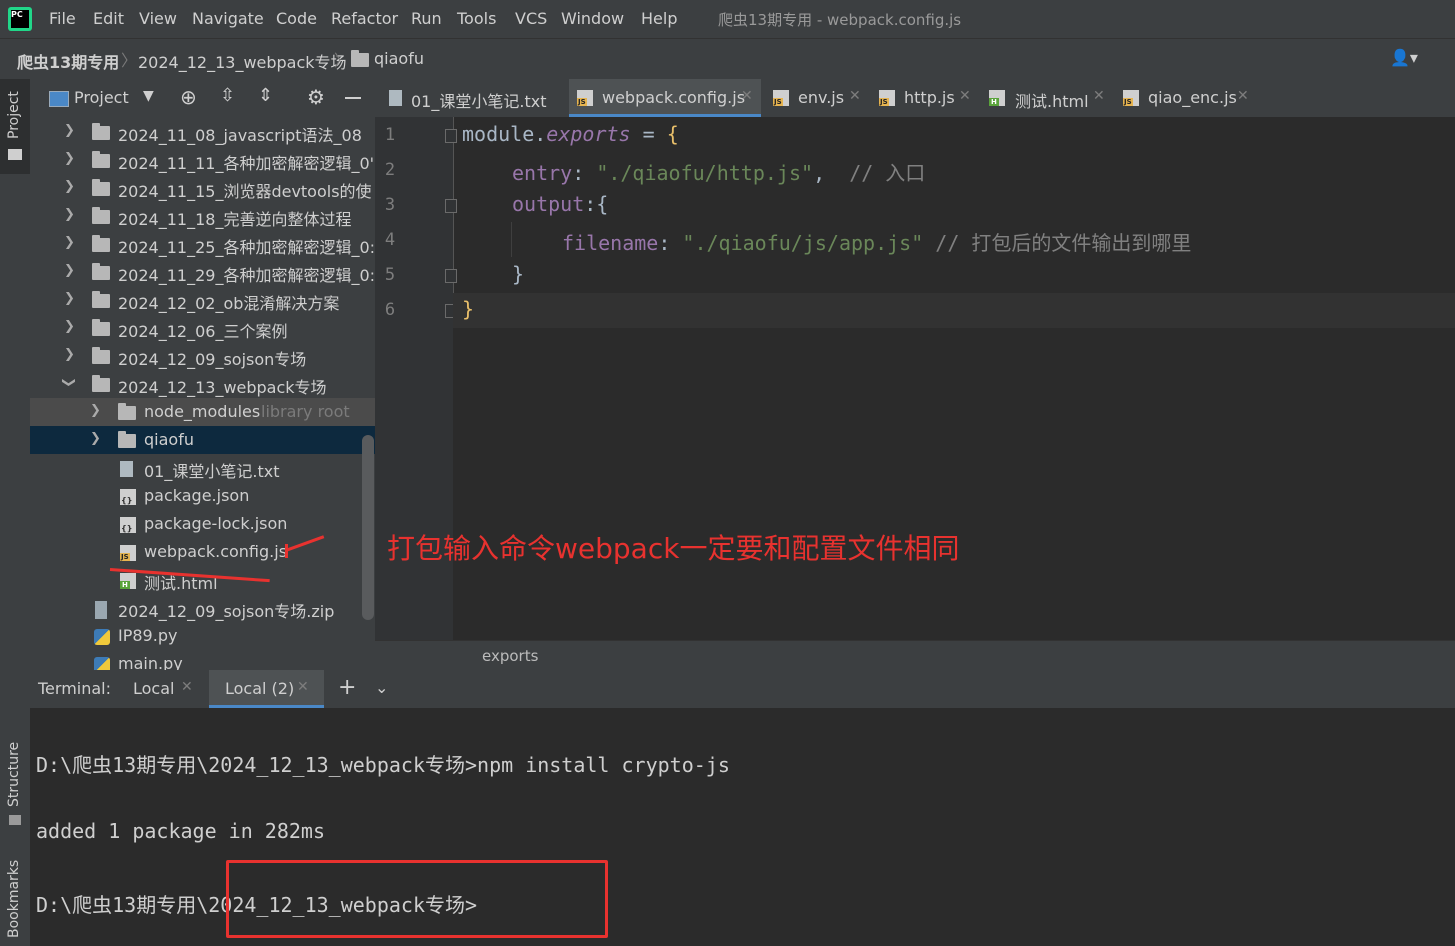 The image size is (1455, 946). Describe the element at coordinates (316, 97) in the screenshot. I see `gear-icon: ⚙` at that location.